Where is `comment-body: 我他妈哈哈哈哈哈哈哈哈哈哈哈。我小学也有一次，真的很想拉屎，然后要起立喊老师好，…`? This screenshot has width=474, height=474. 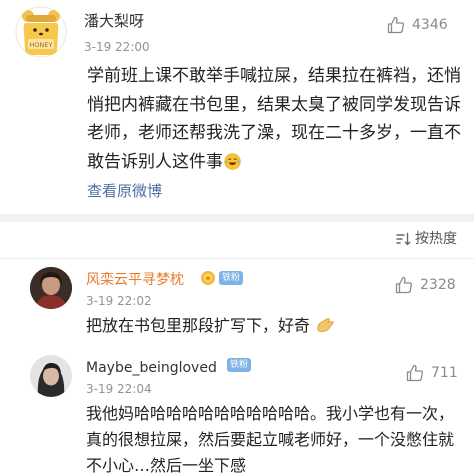
comment-body: 我他妈哈哈哈哈哈哈哈哈哈哈哈。我小学也有一次，真的很想拉屎，然后要起立喊老师好，… is located at coordinates (275, 437).